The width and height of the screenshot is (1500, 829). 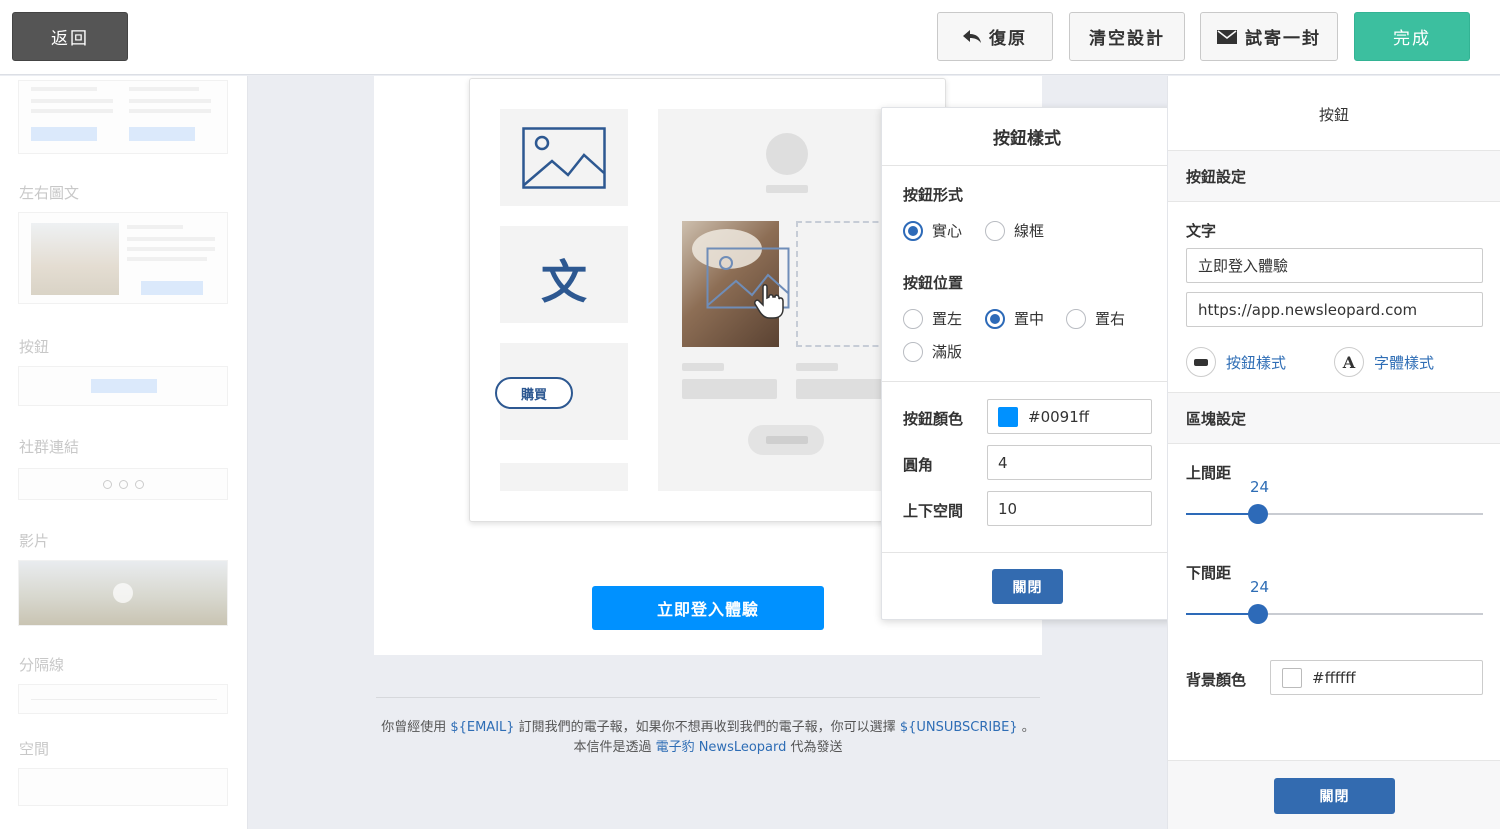 I want to click on envelope-icon, so click(x=1227, y=36).